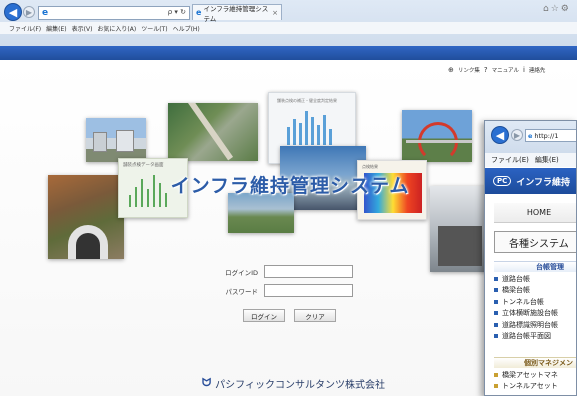 The image size is (577, 396). I want to click on list-item: 道路標識照明台帳, so click(535, 325).